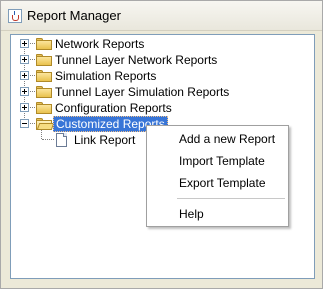 The width and height of the screenshot is (323, 289). I want to click on tree-item-label: Simulation Reports, so click(106, 76).